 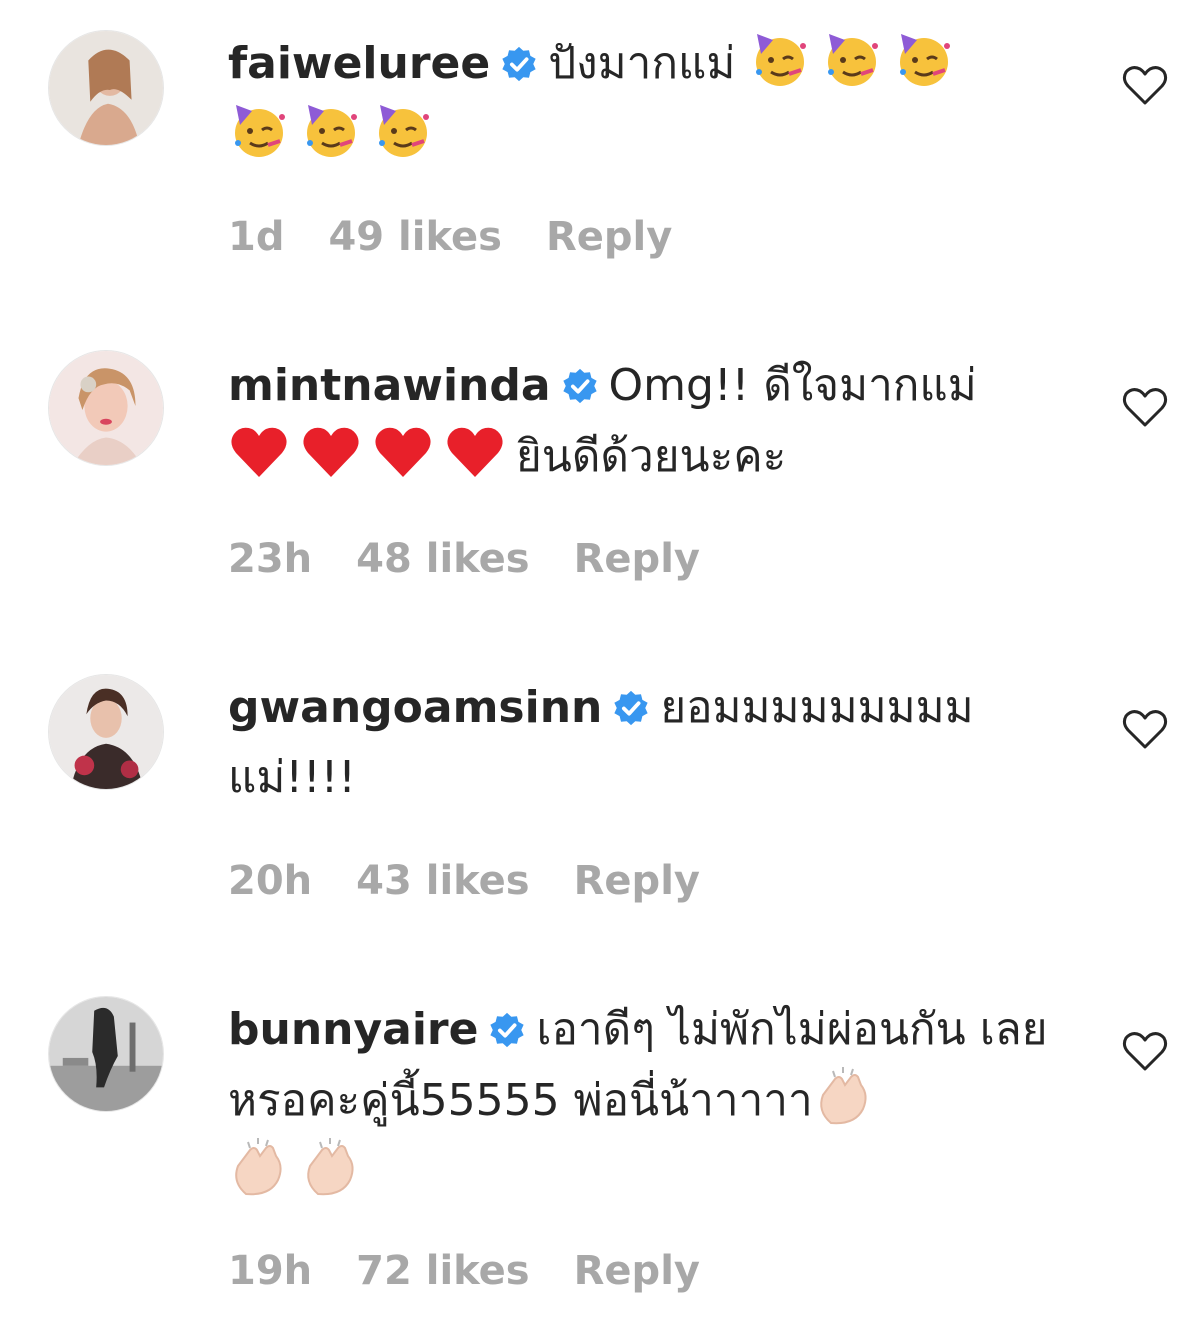 I want to click on comment-message: Omg!! ดีใจมากแม่, so click(x=792, y=385).